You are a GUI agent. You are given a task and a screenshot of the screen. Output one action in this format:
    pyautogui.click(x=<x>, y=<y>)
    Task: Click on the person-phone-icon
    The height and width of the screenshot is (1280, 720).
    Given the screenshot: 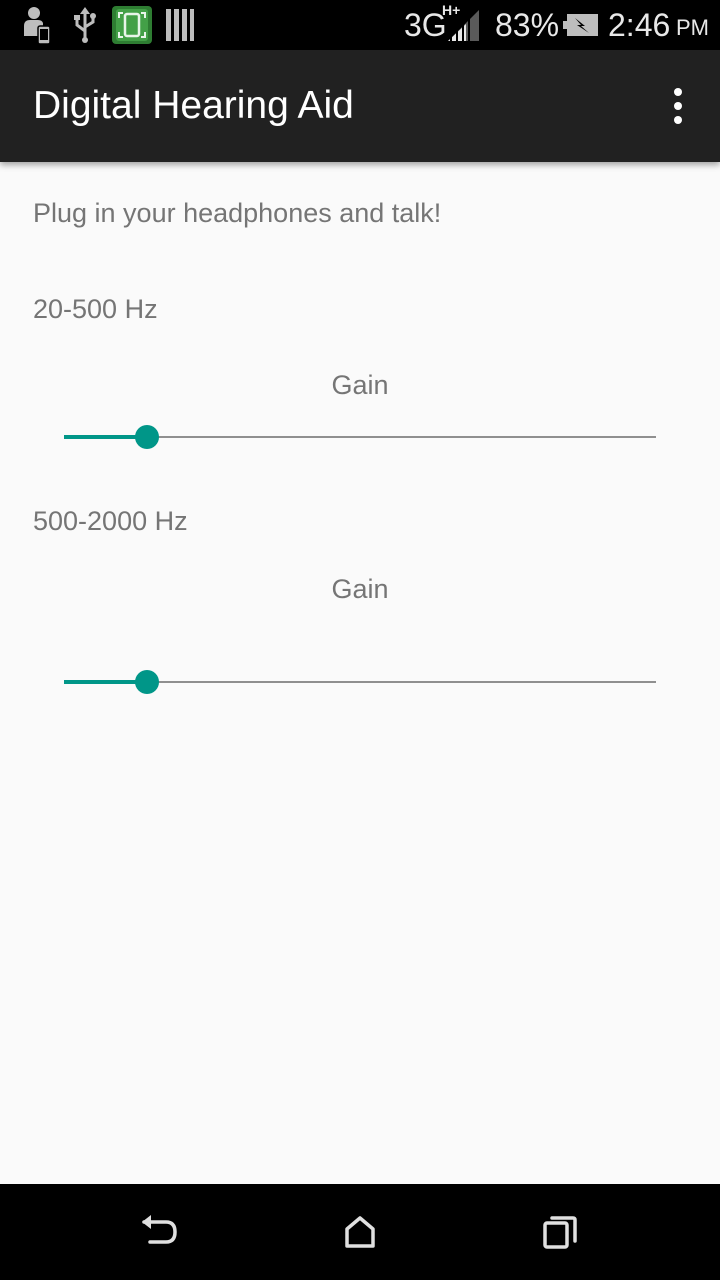 What is the action you would take?
    pyautogui.click(x=37, y=25)
    